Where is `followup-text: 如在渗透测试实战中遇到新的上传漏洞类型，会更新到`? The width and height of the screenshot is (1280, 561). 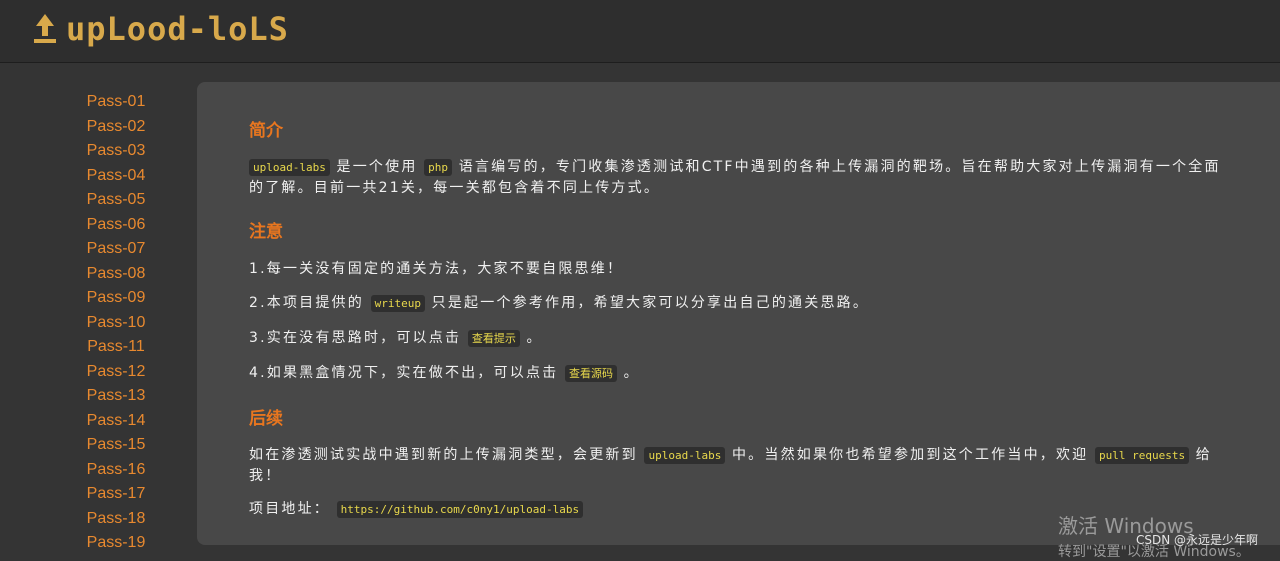 followup-text: 如在渗透测试实战中遇到新的上传漏洞类型，会更新到 is located at coordinates (443, 455).